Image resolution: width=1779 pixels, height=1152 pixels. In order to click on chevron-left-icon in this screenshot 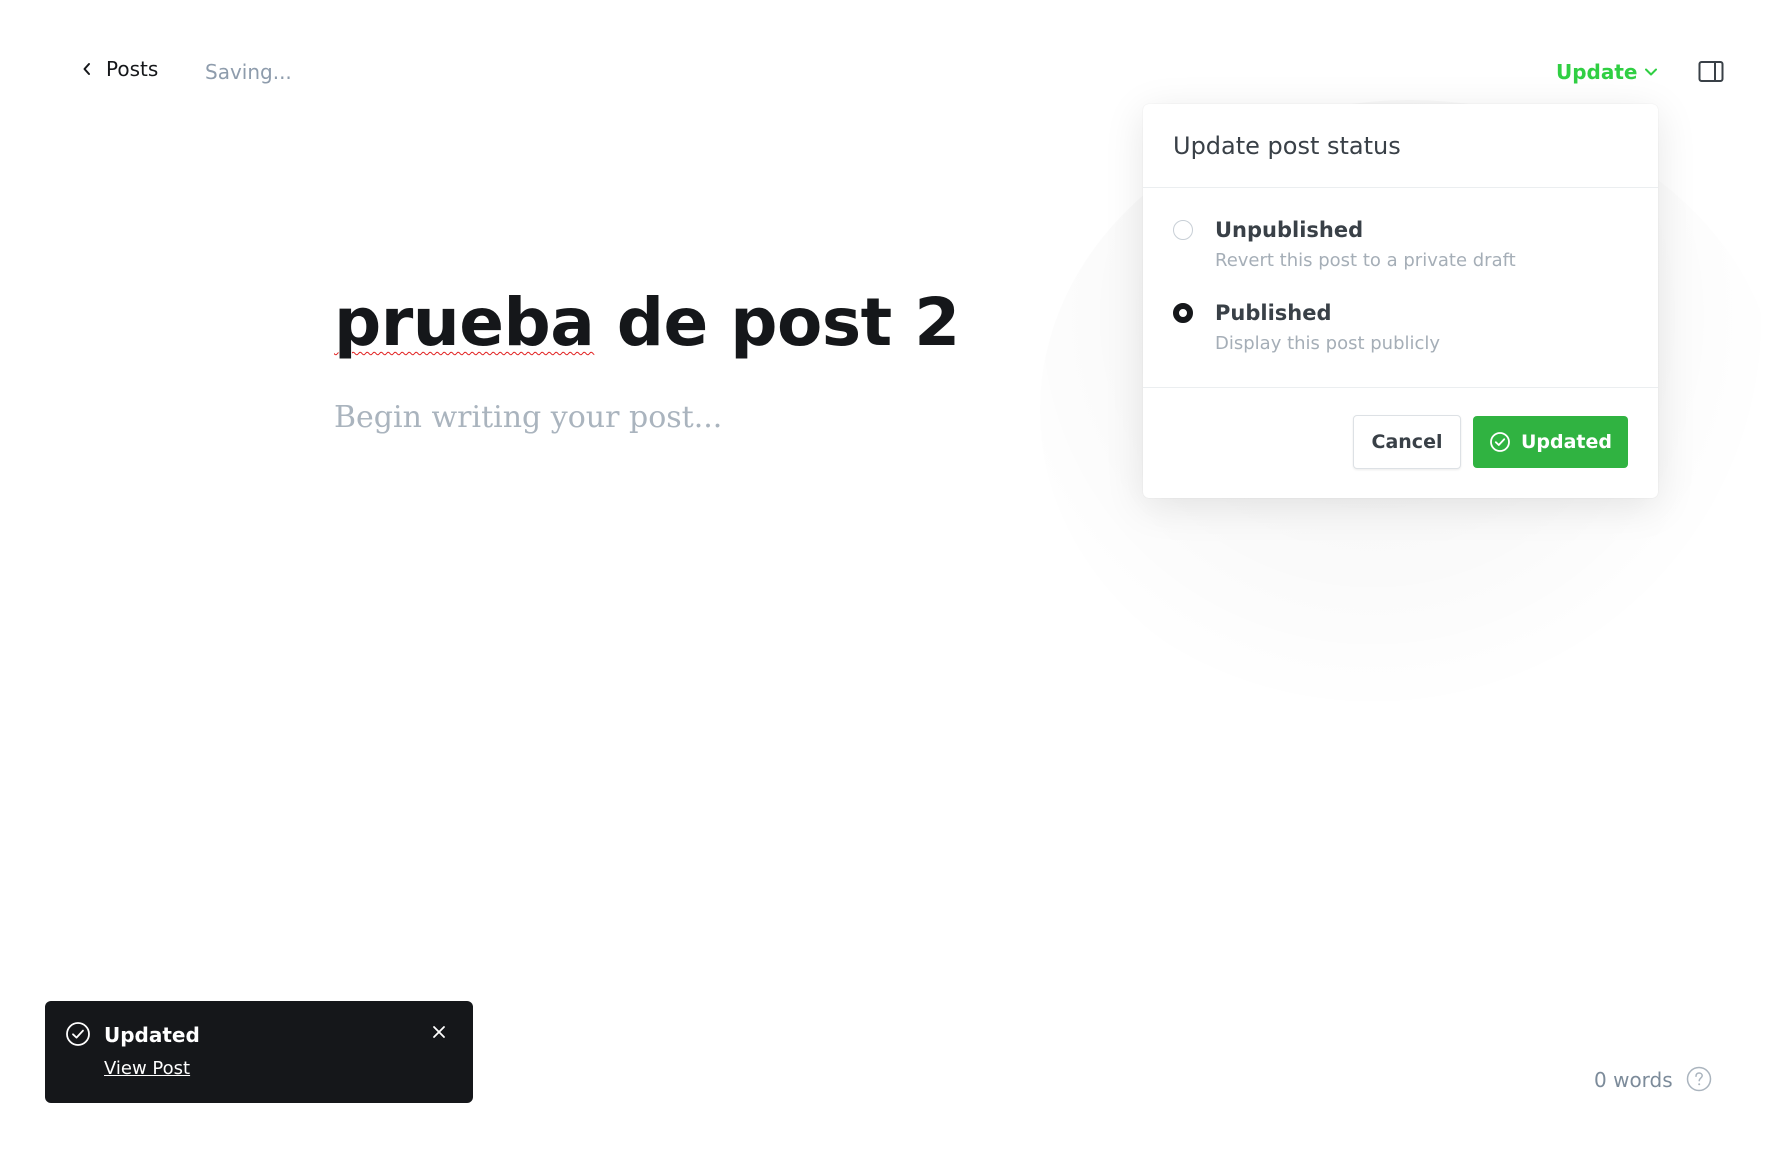, I will do `click(86, 69)`.